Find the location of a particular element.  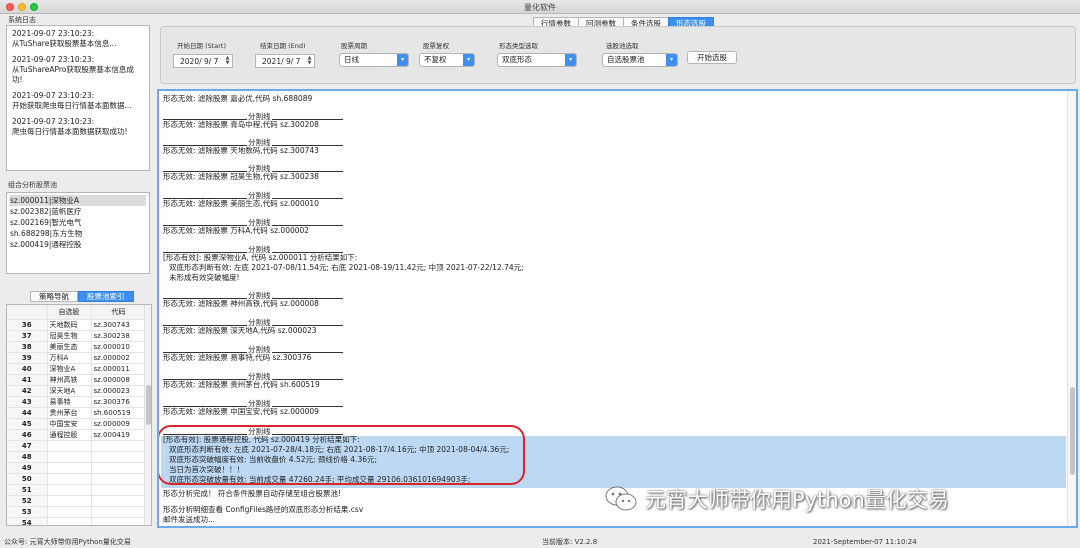

table-header-row: 自选股 代码 is located at coordinates (77, 312).